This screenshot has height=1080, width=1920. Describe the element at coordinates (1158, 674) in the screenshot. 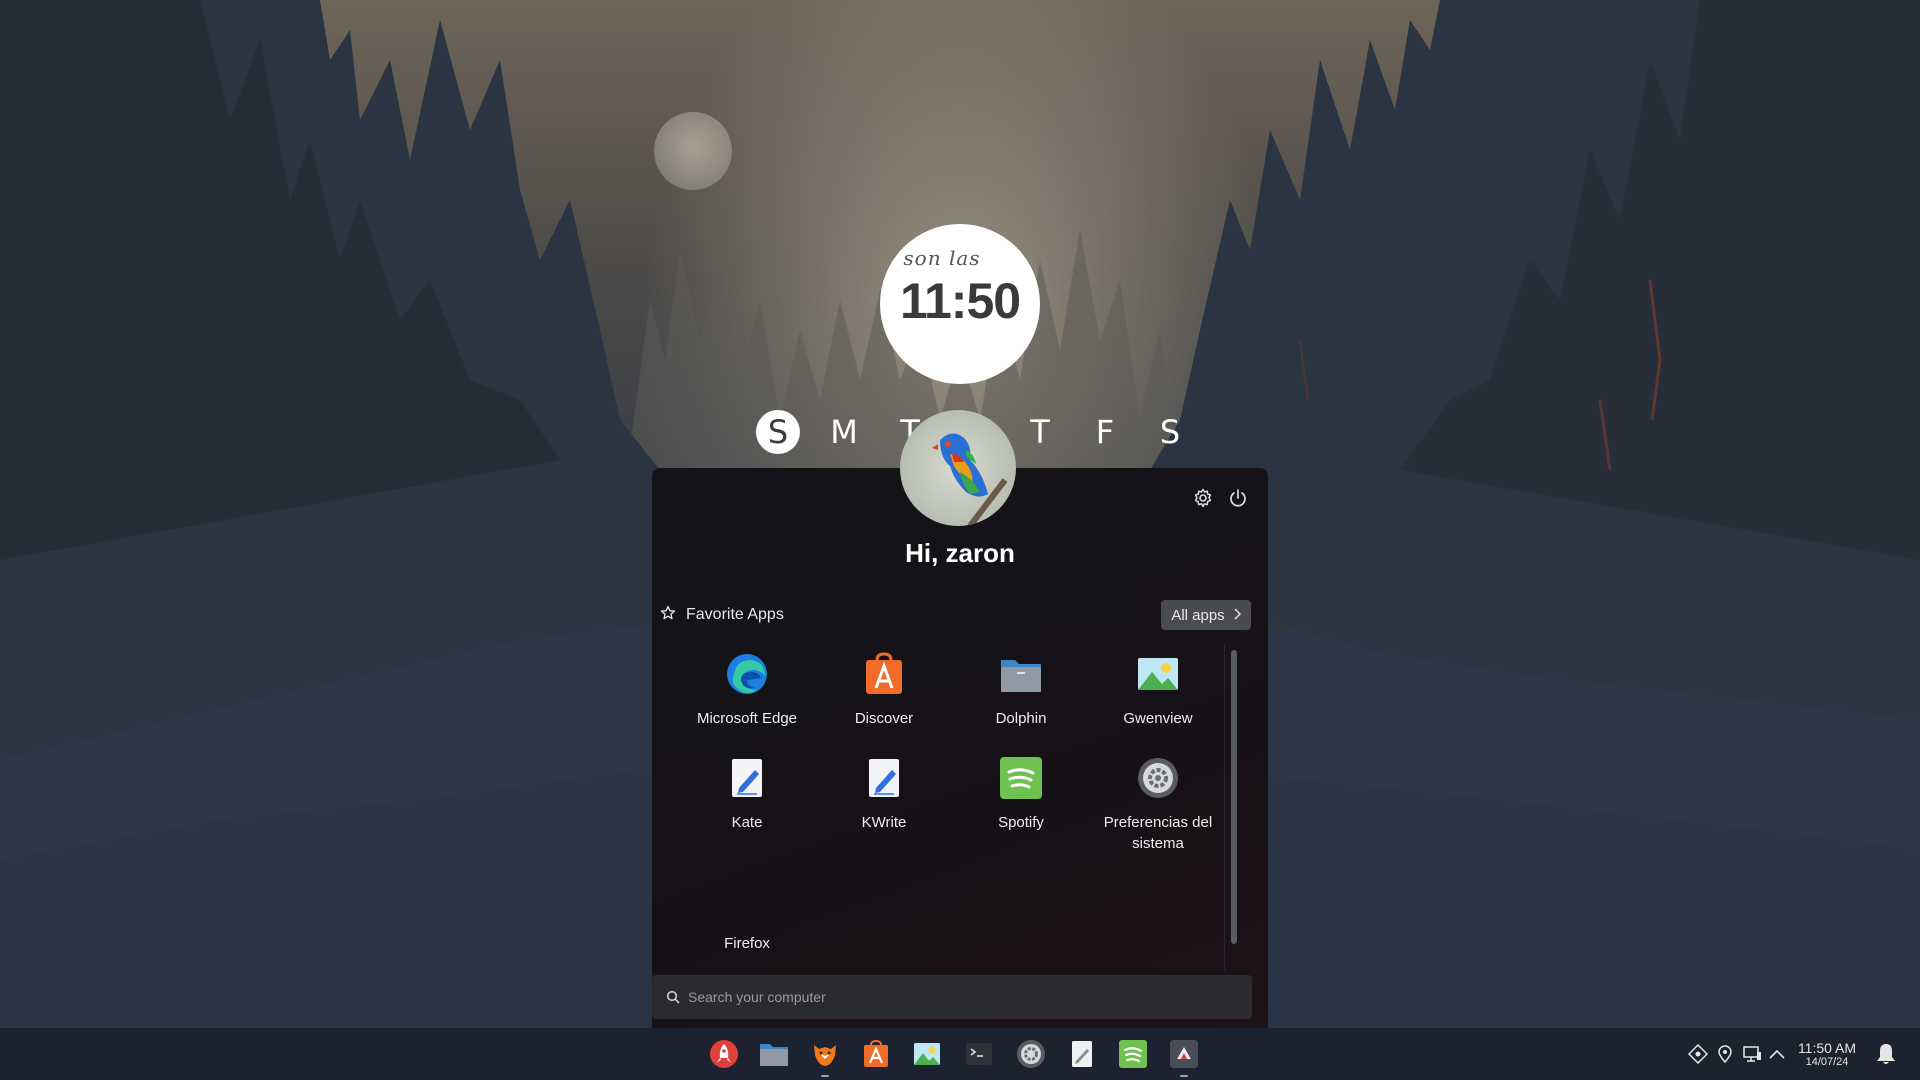

I see `gwenview-icon` at that location.